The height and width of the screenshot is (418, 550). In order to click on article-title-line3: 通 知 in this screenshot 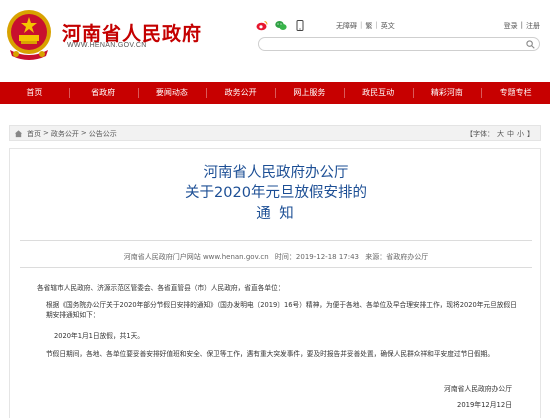, I will do `click(276, 214)`.